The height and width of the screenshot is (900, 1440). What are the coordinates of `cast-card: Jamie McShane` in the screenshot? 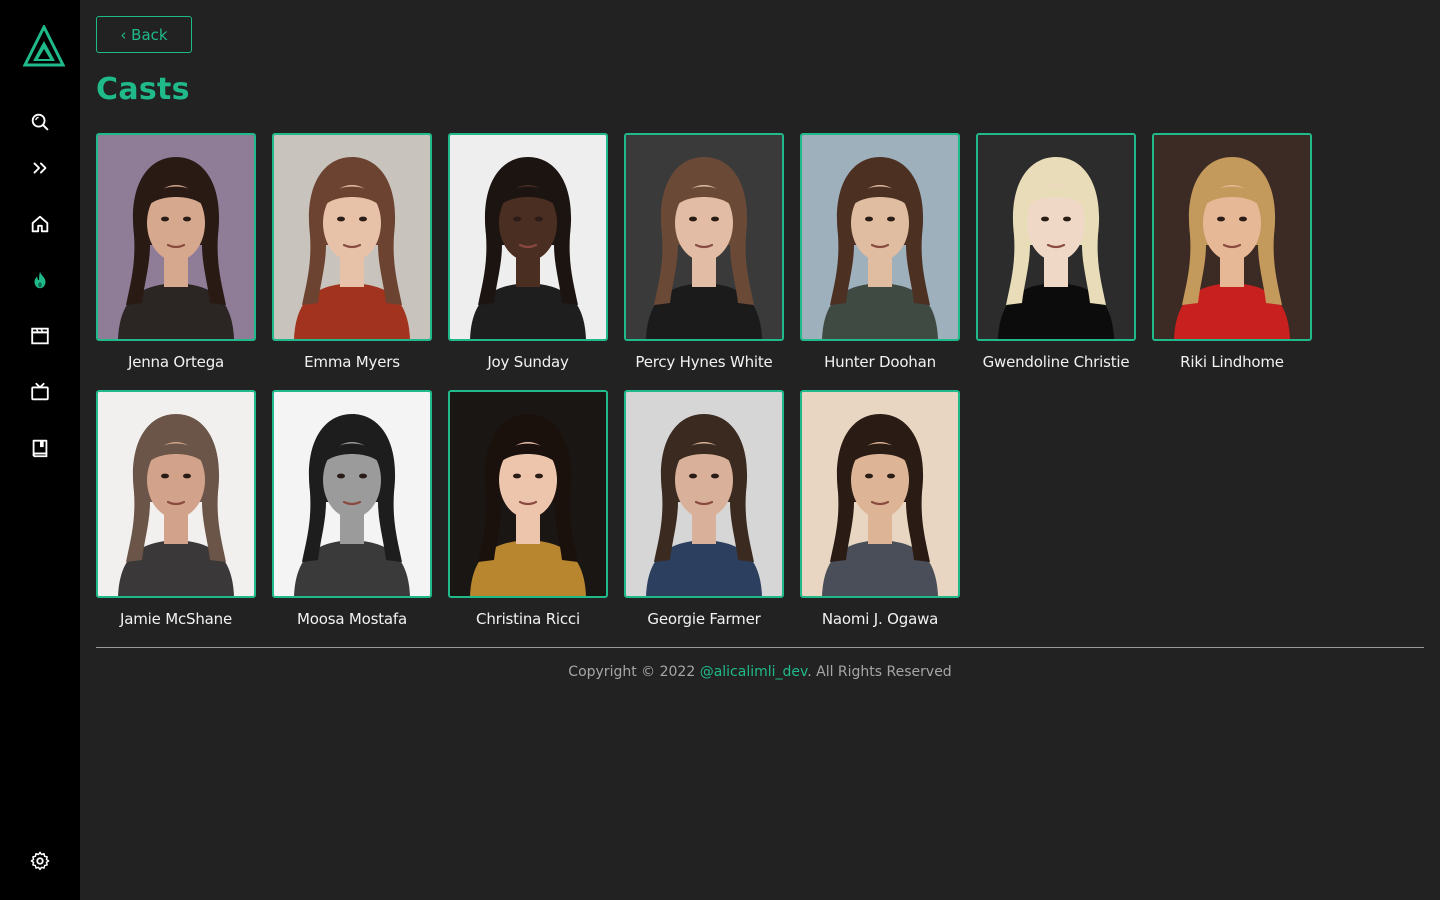 It's located at (176, 518).